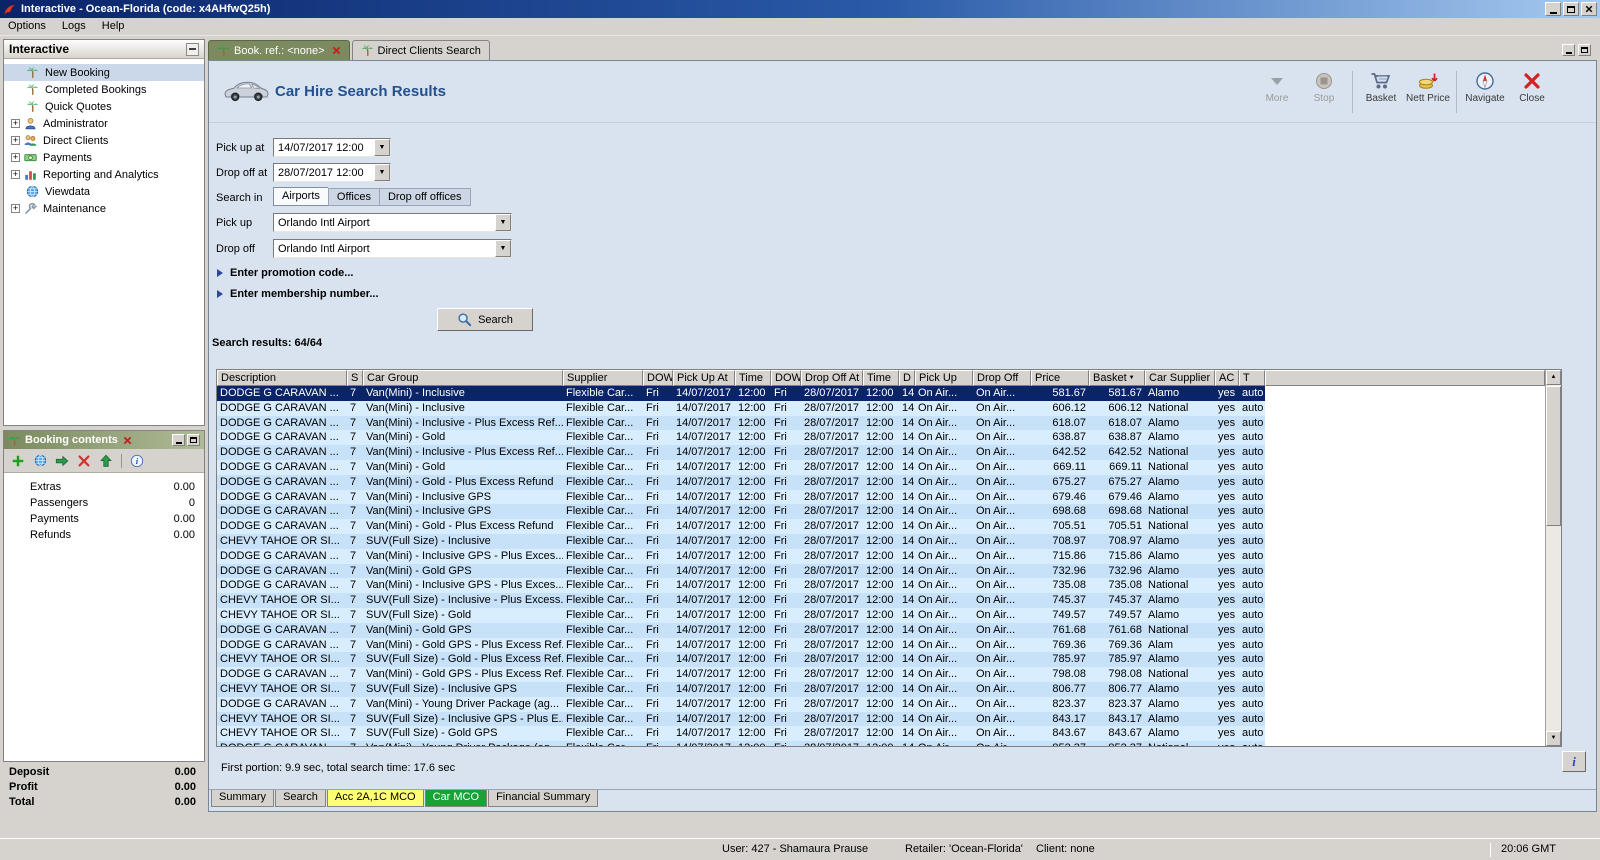 The image size is (1600, 860). What do you see at coordinates (1381, 86) in the screenshot?
I see `basket-button: Basket` at bounding box center [1381, 86].